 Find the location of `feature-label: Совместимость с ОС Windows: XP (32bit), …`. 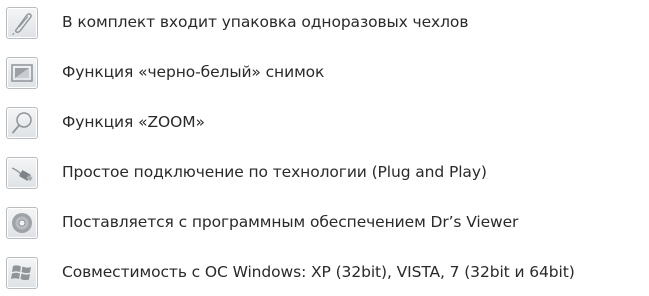

feature-label: Совместимость с ОС Windows: XP (32bit), … is located at coordinates (318, 272).